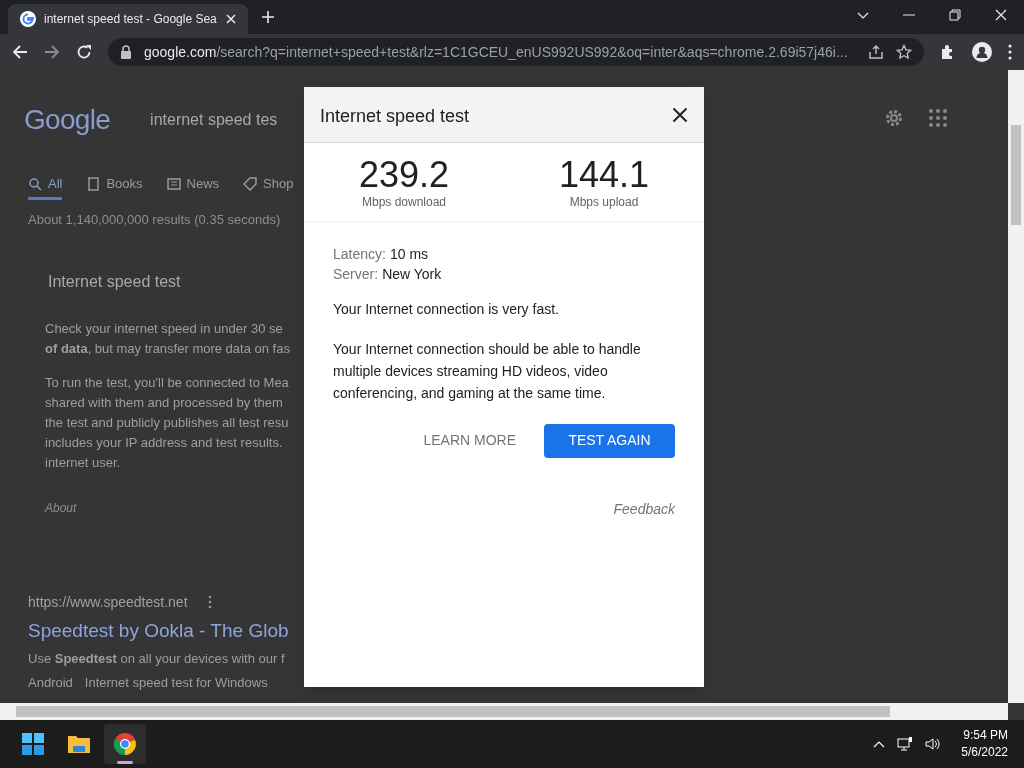 The image size is (1024, 768). What do you see at coordinates (108, 602) in the screenshot?
I see `result-url: https://www.speedtest.net` at bounding box center [108, 602].